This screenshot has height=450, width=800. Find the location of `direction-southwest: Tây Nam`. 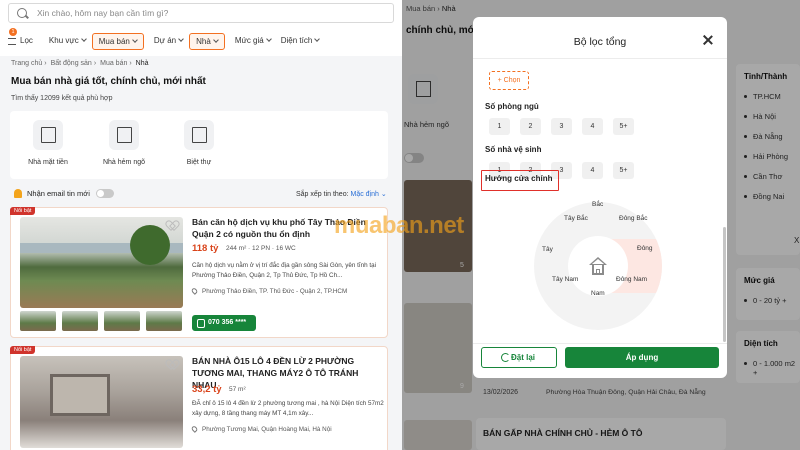

direction-southwest: Tây Nam is located at coordinates (565, 279).